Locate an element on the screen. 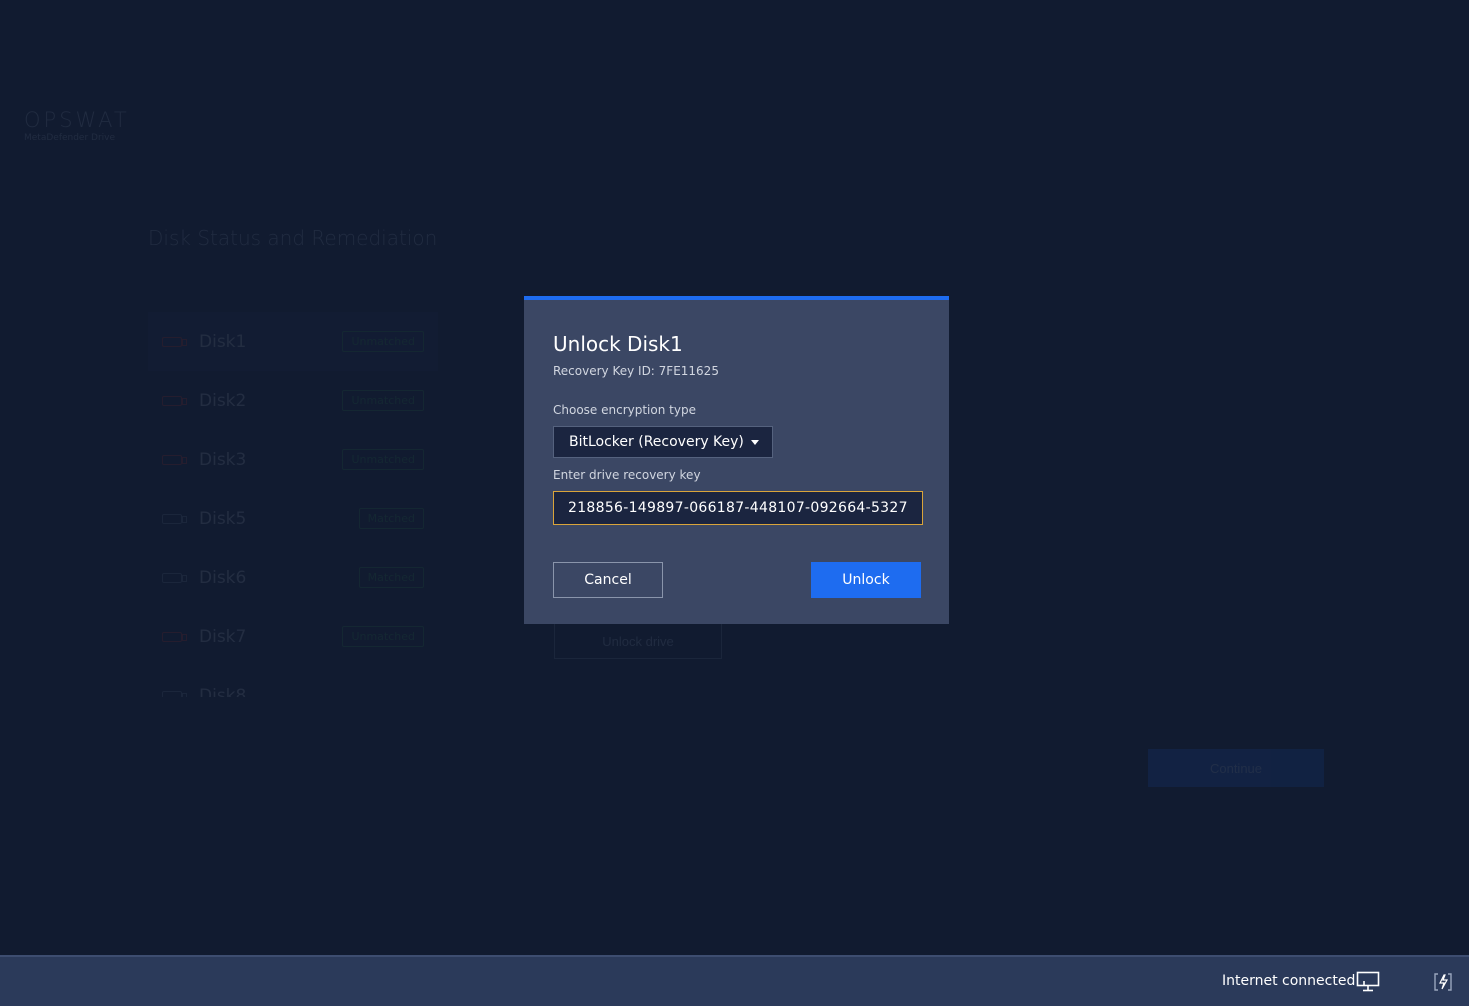 The height and width of the screenshot is (1006, 1469). cancel-button: Cancel is located at coordinates (608, 580).